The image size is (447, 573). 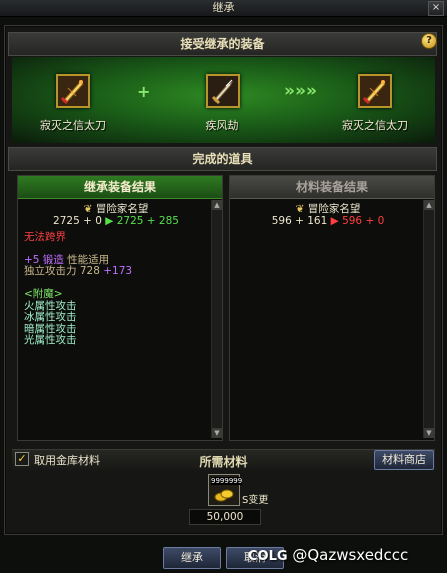 I want to click on section-title-equipment: 接受继承的装备, so click(x=222, y=44).